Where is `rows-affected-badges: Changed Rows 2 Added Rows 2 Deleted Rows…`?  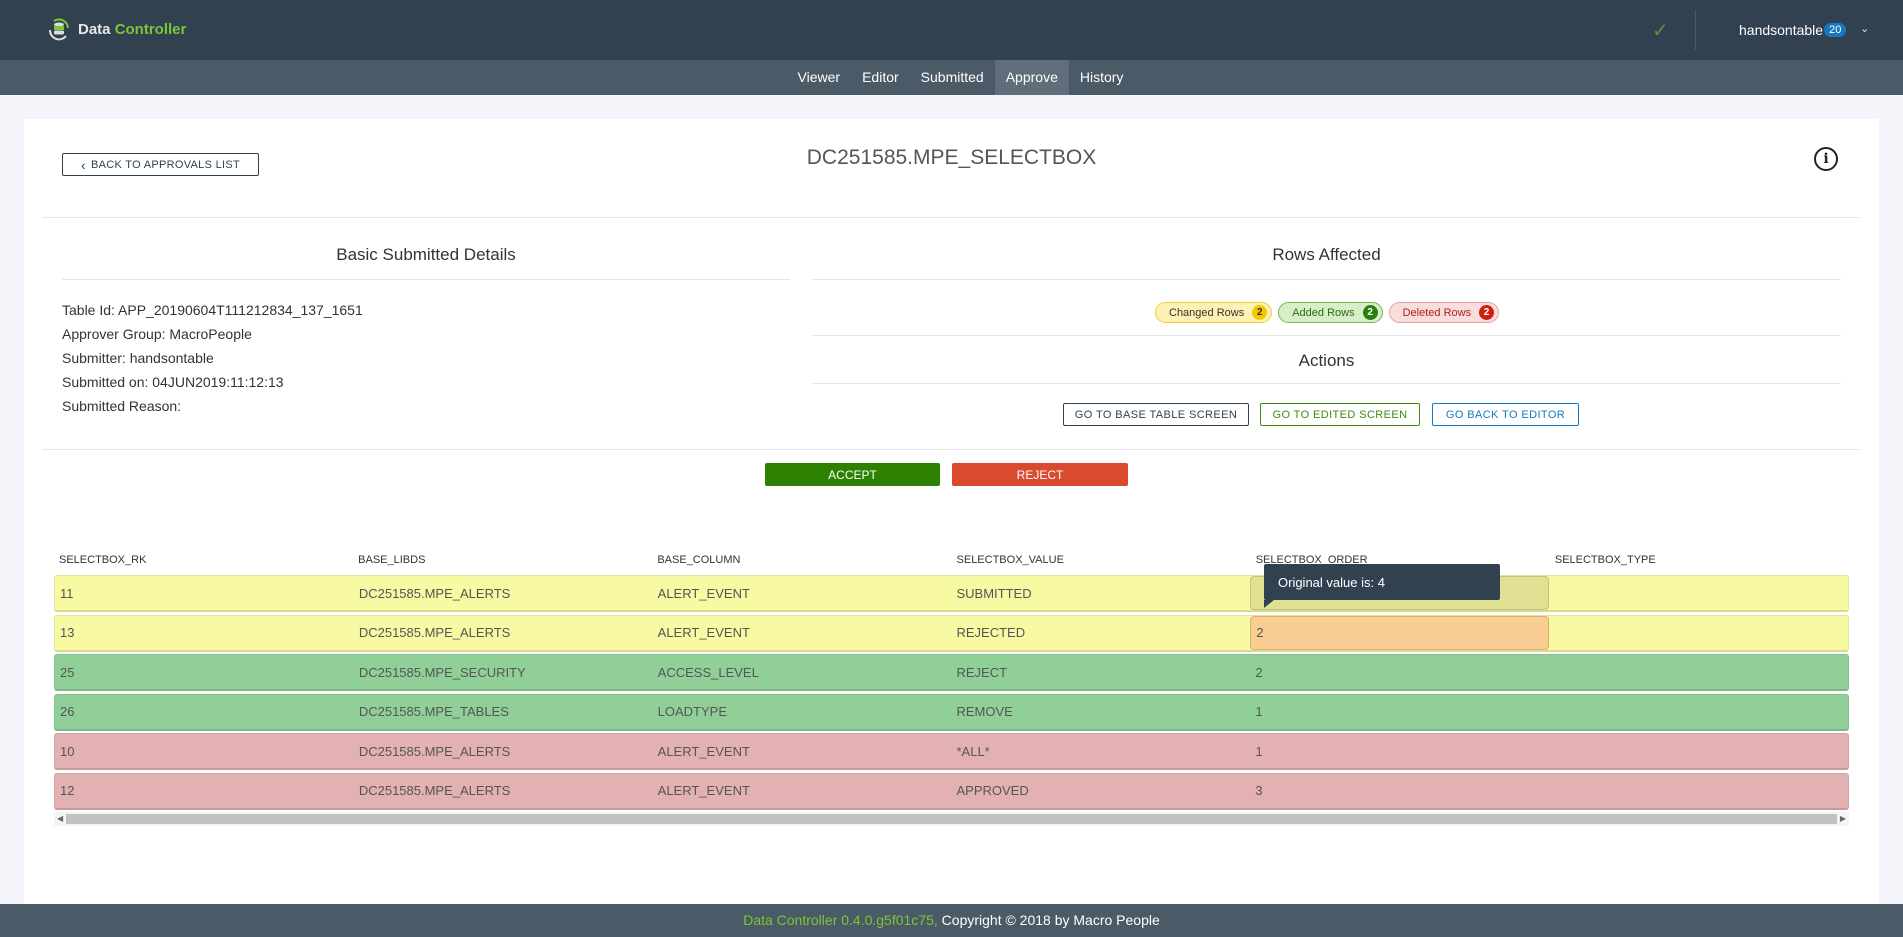
rows-affected-badges: Changed Rows 2 Added Rows 2 Deleted Rows… is located at coordinates (1327, 312).